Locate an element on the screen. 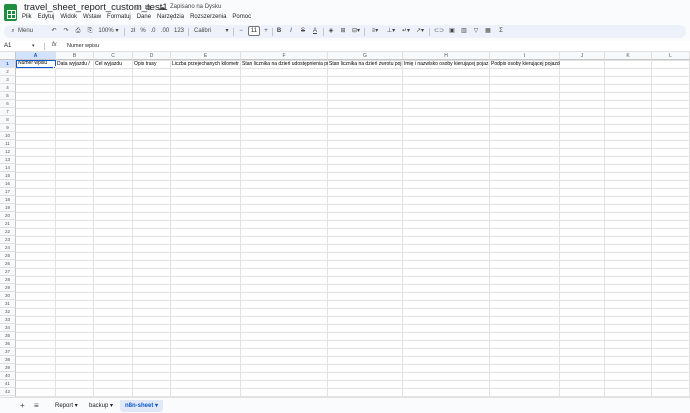  cell-i1: Podpis osoby kierującej pojazdem is located at coordinates (525, 64).